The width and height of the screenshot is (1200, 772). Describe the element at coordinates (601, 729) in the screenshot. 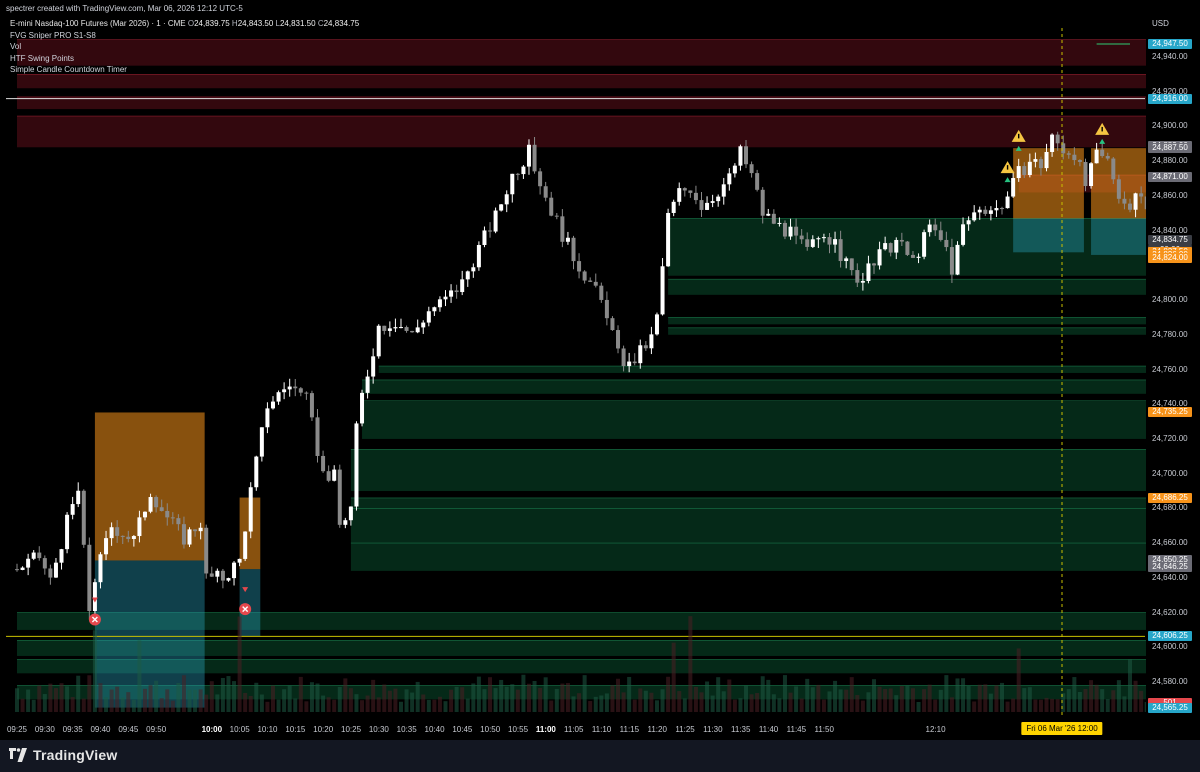

I see `time-tick: 11:10` at that location.